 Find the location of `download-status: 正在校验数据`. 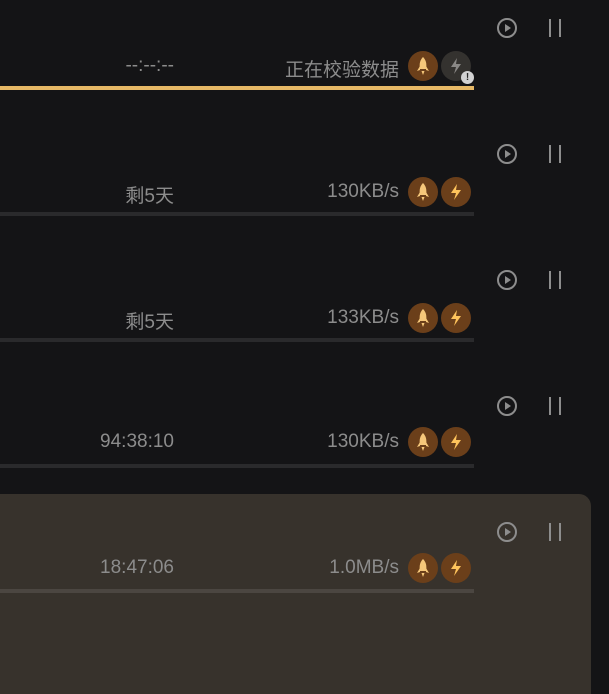

download-status: 正在校验数据 is located at coordinates (341, 70).